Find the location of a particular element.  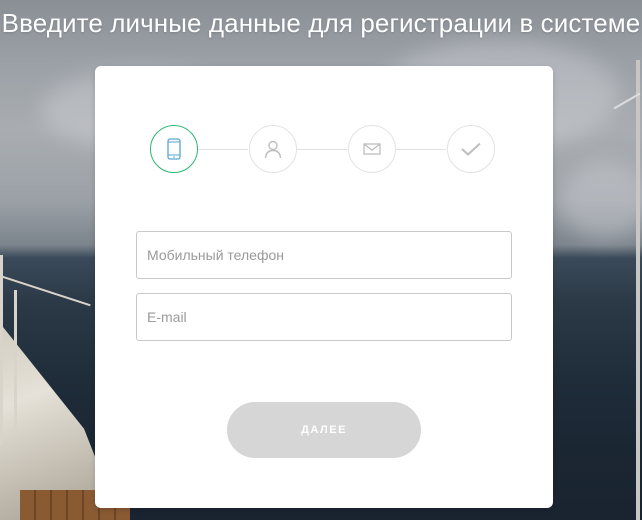

cloud is located at coordinates (601, 200).